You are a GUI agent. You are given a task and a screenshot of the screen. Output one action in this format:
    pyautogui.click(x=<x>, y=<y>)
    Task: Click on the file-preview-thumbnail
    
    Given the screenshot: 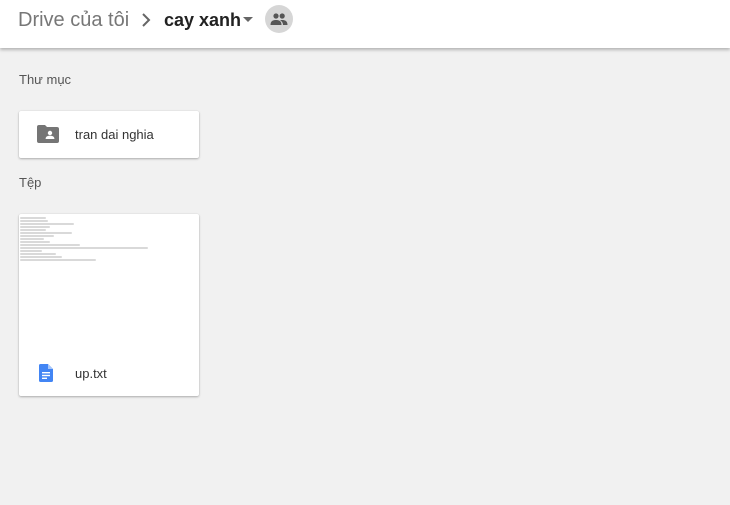 What is the action you would take?
    pyautogui.click(x=109, y=280)
    